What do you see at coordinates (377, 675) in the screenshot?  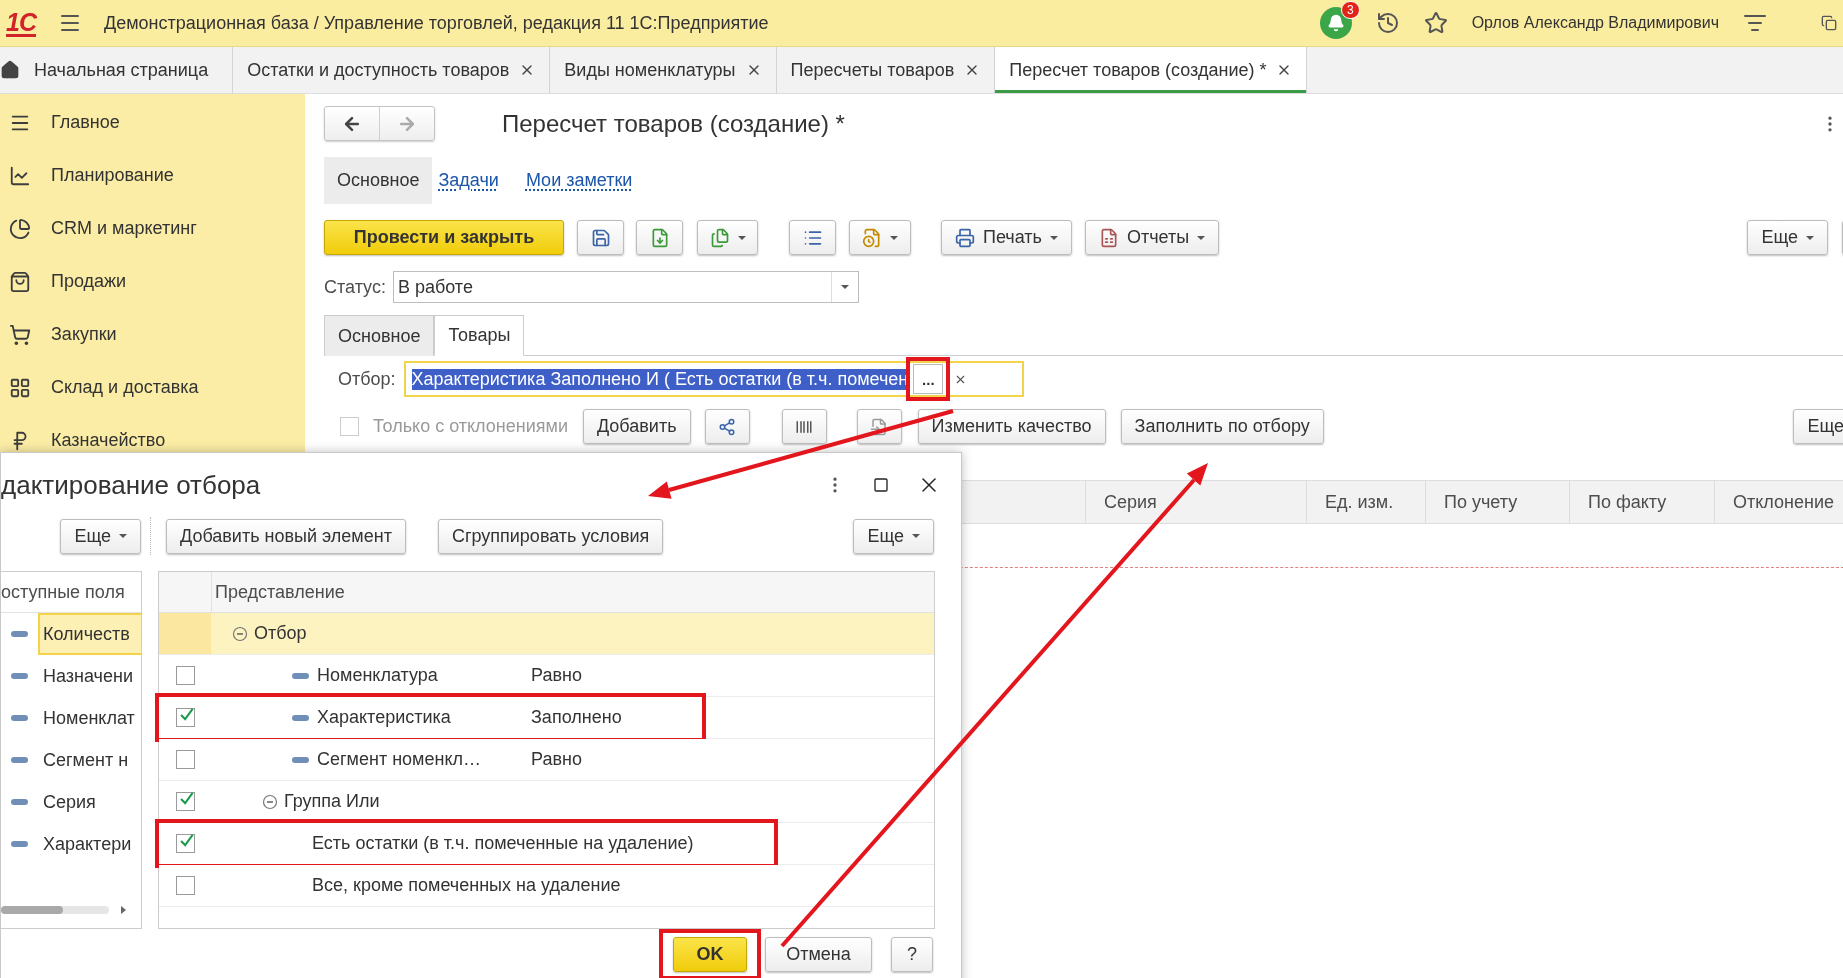 I see `tree-label: Номенклатура` at bounding box center [377, 675].